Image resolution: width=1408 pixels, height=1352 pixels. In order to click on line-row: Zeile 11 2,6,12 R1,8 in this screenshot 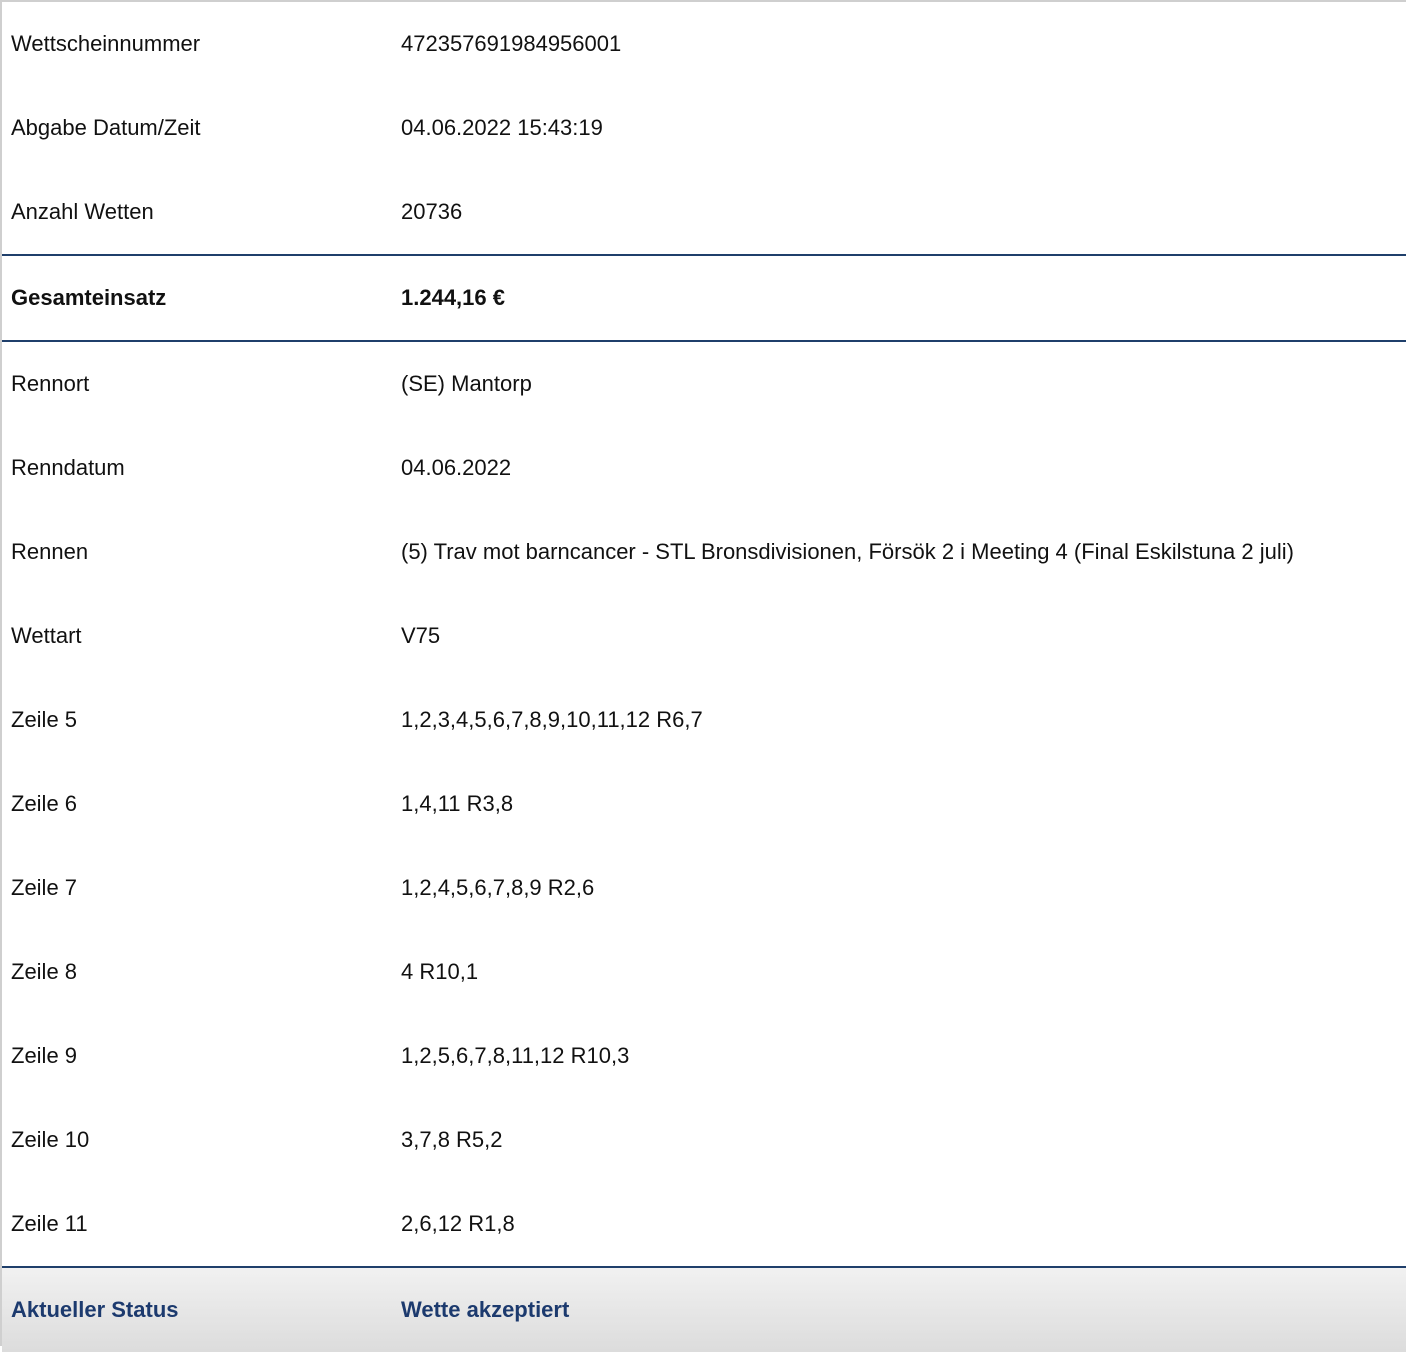, I will do `click(704, 1224)`.